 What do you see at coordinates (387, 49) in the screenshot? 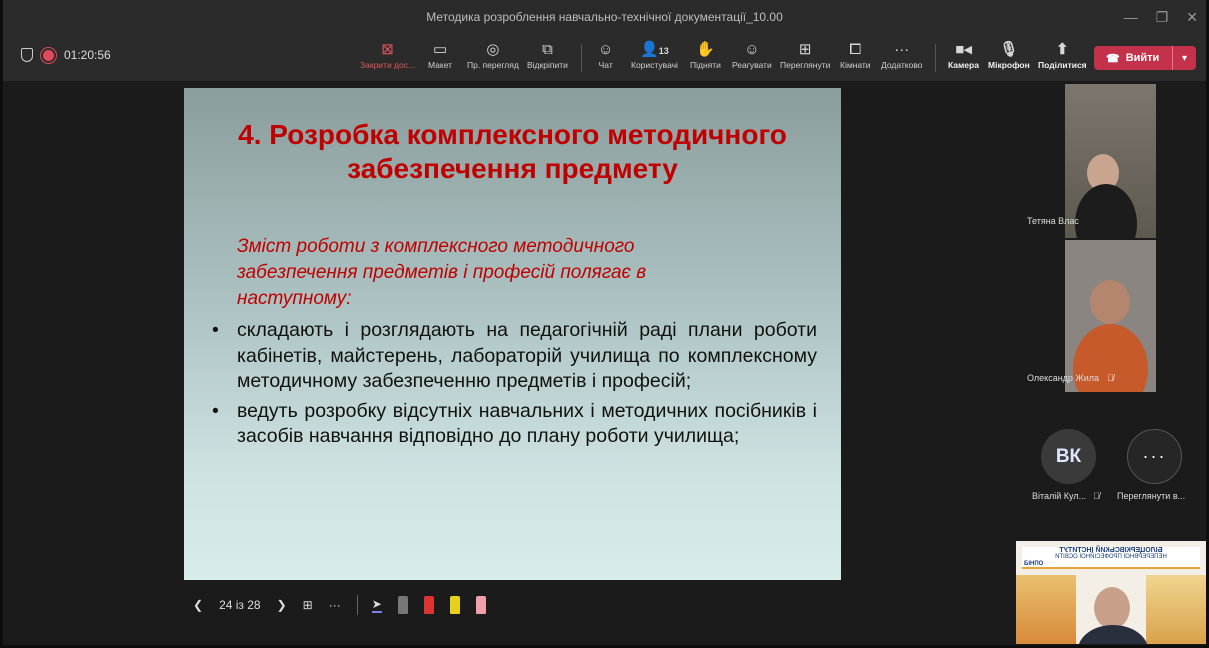
I see `stop-share-icon: ⊠` at bounding box center [387, 49].